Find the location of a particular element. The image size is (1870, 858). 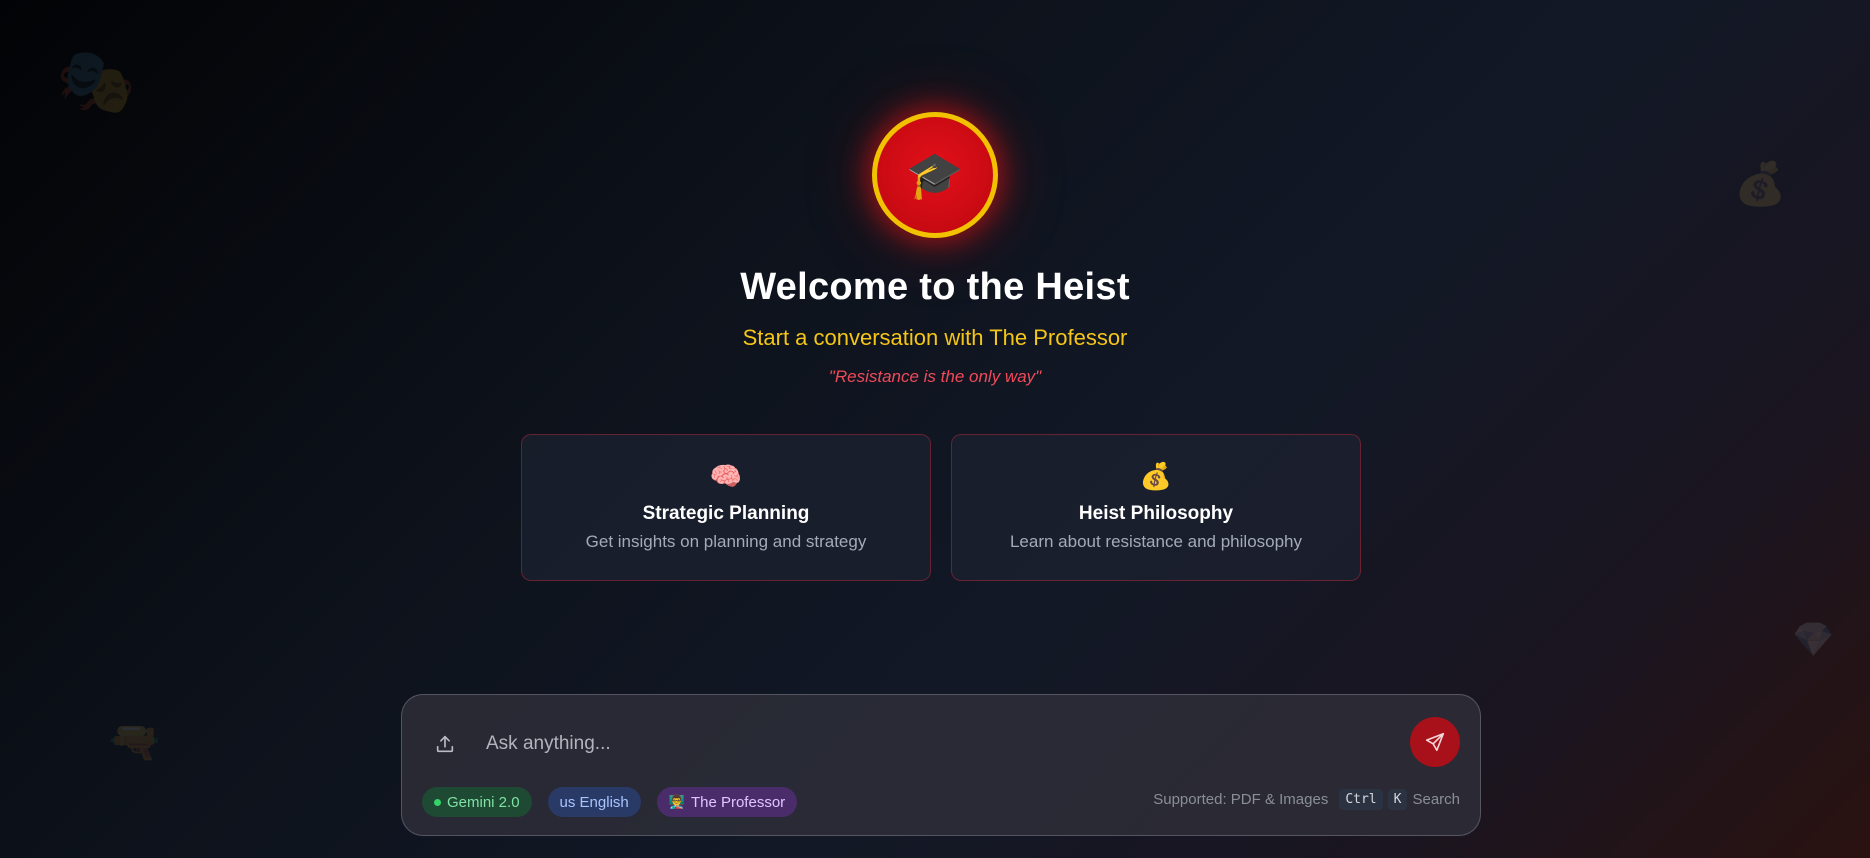

page-title: Welcome to the Heist is located at coordinates (935, 287).